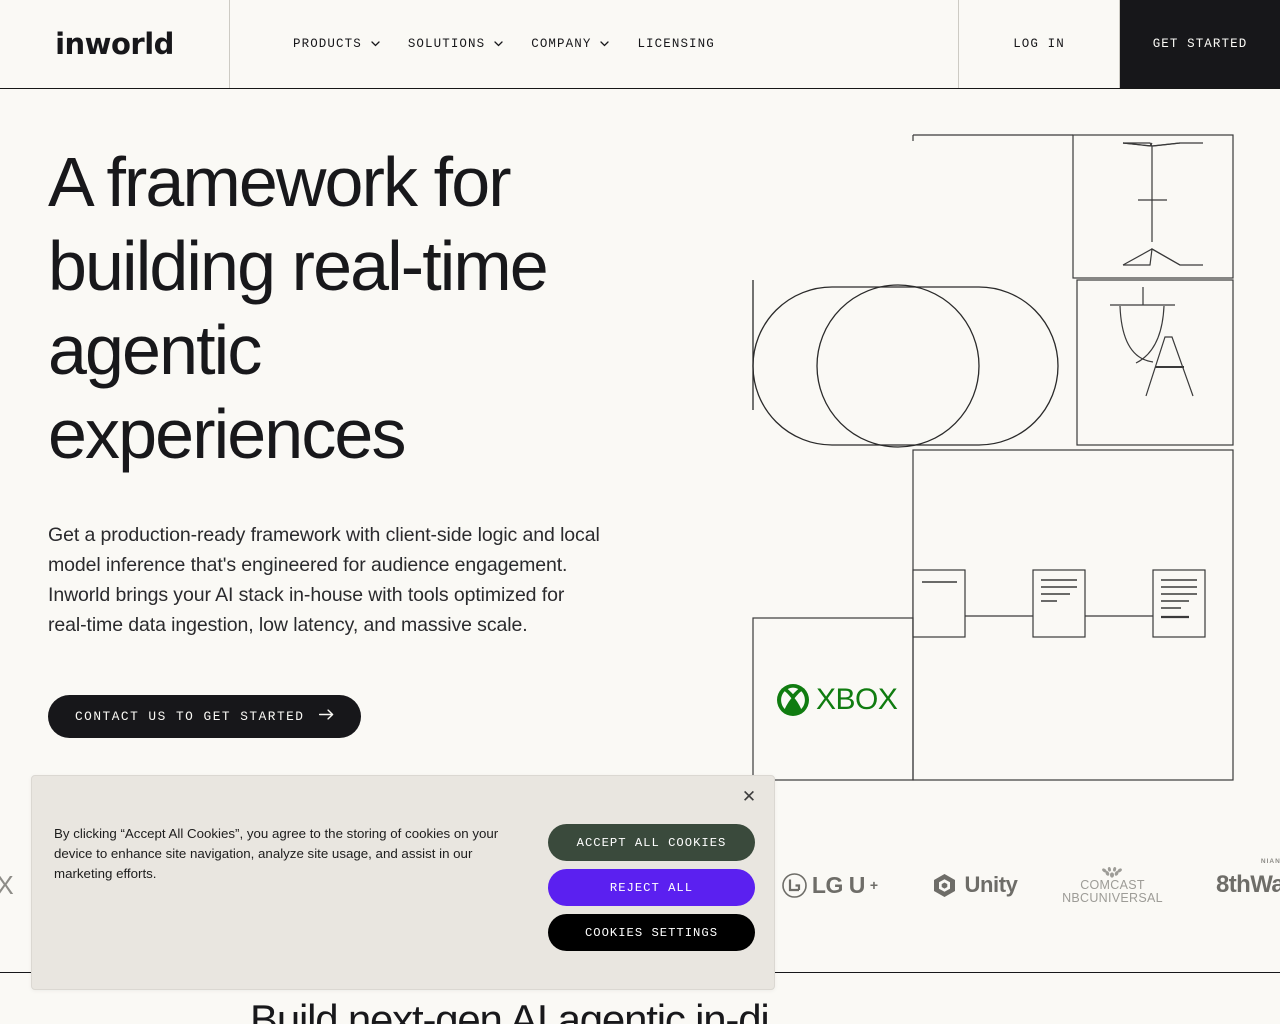 This screenshot has width=1280, height=1024. Describe the element at coordinates (749, 797) in the screenshot. I see `close-icon: ✕` at that location.